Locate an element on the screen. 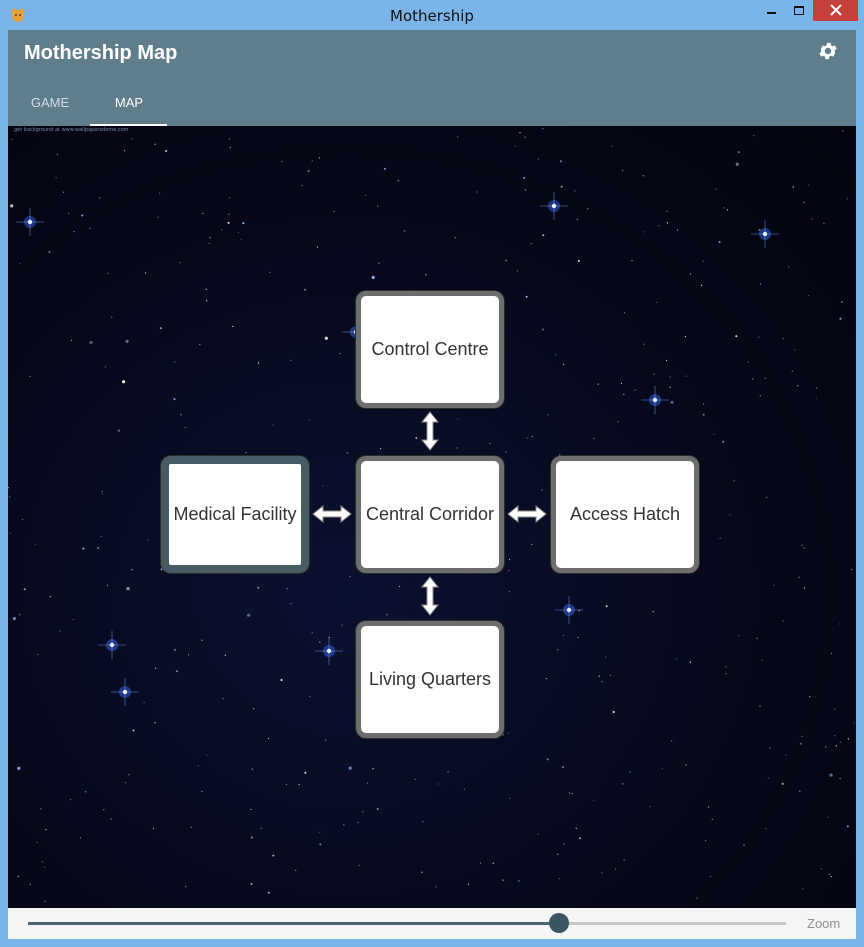  tab-game: GAME is located at coordinates (50, 106).